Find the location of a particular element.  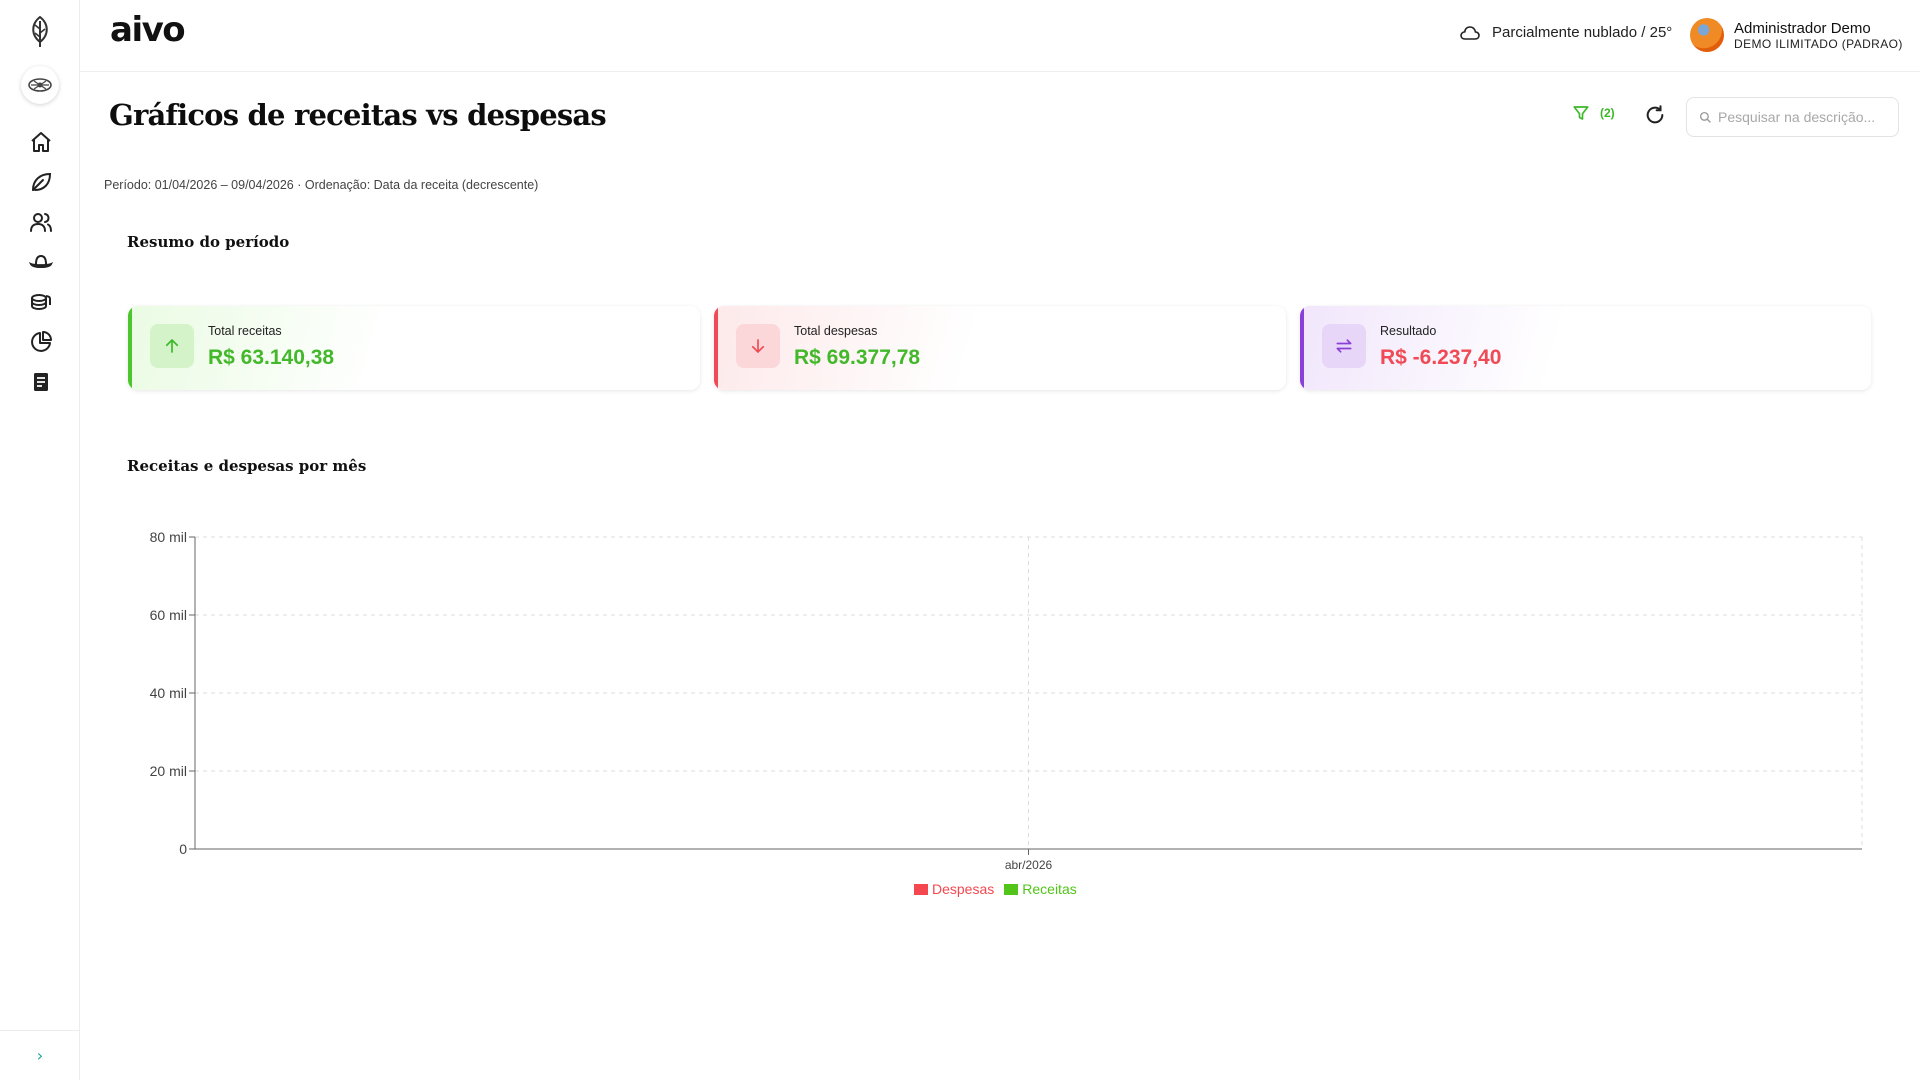

page-title: Gráficos de receitas vs despesas is located at coordinates (358, 115).